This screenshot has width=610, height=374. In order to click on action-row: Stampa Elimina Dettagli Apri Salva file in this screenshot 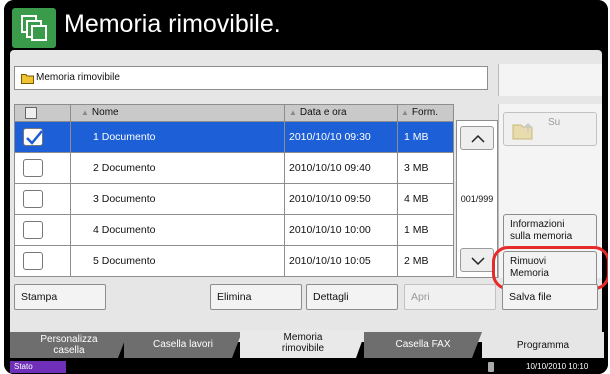, I will do `click(308, 297)`.